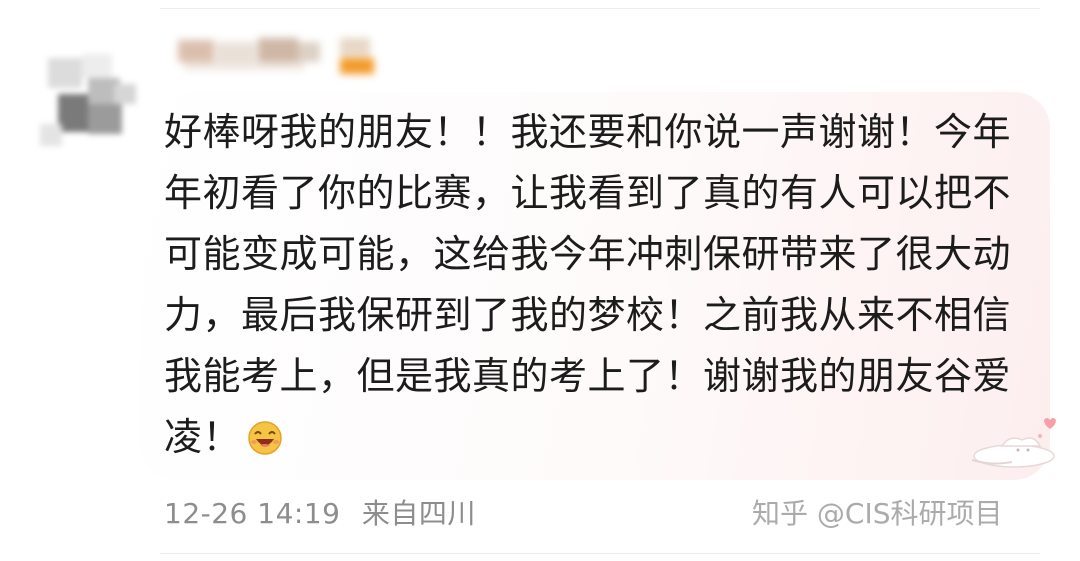 The image size is (1080, 561). Describe the element at coordinates (252, 513) in the screenshot. I see `comment-time: 12-26 14:19` at that location.